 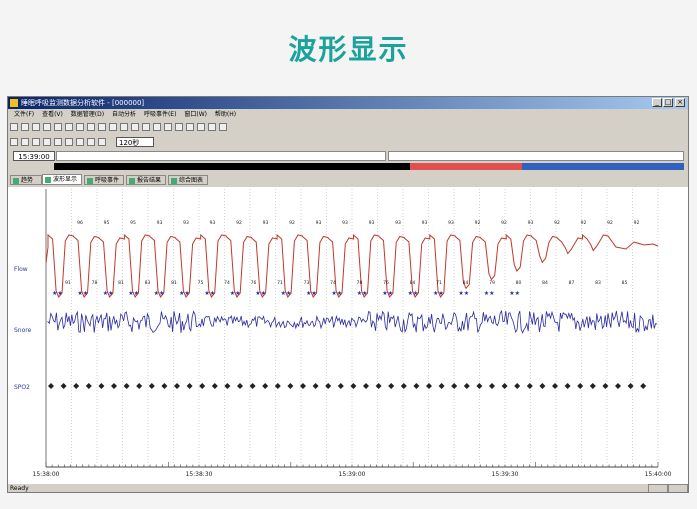 What do you see at coordinates (83, 103) in the screenshot?
I see `window-title: 睡眠呼吸监测数据分析软件 - [000000]` at bounding box center [83, 103].